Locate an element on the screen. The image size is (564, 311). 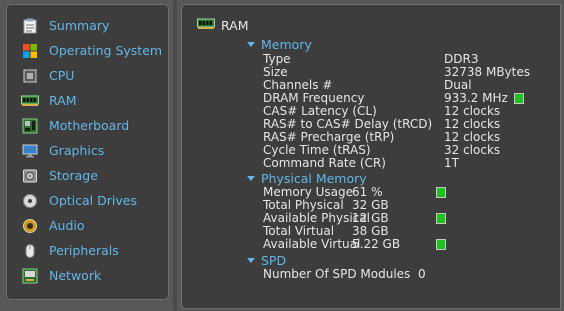
value-spd-modules: 0 is located at coordinates (422, 274).